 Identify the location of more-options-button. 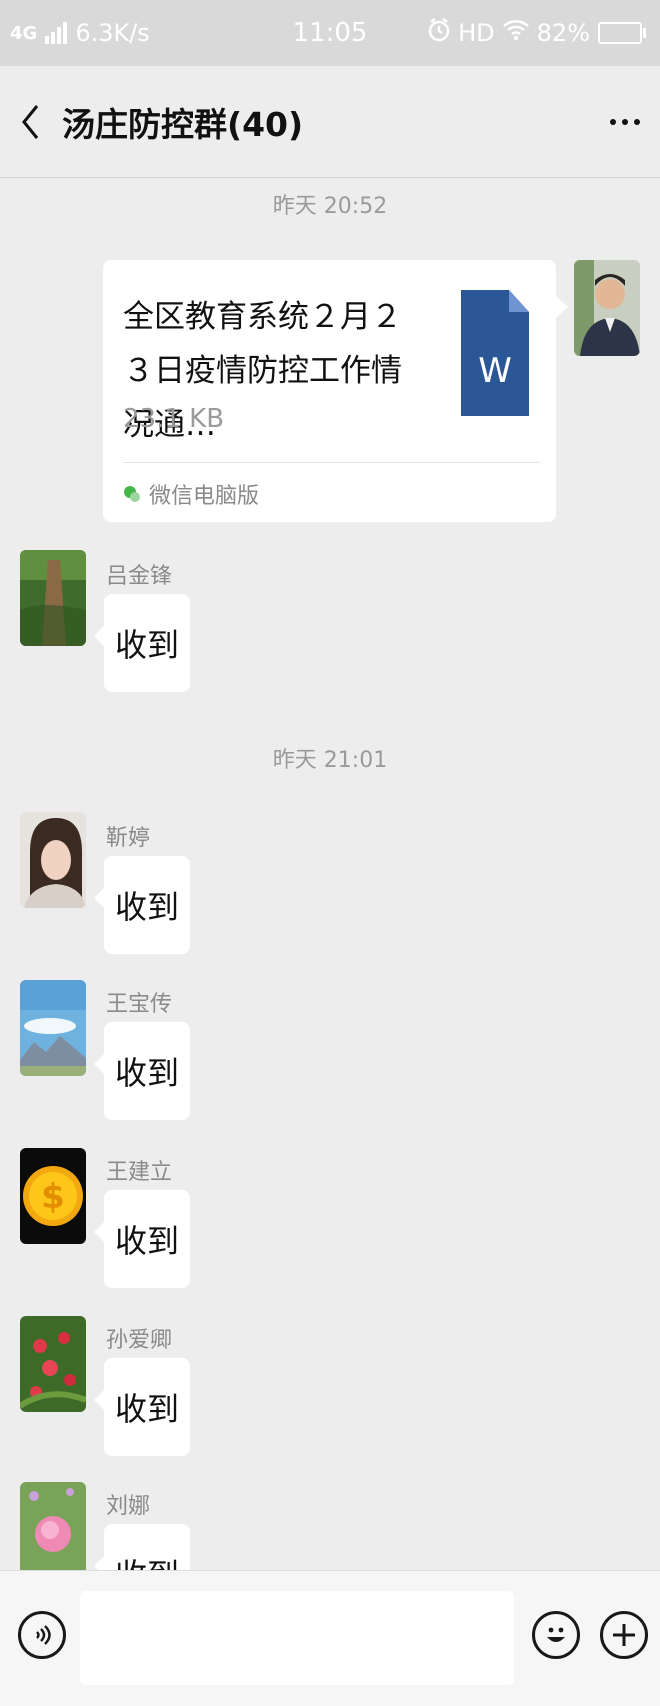
(625, 121).